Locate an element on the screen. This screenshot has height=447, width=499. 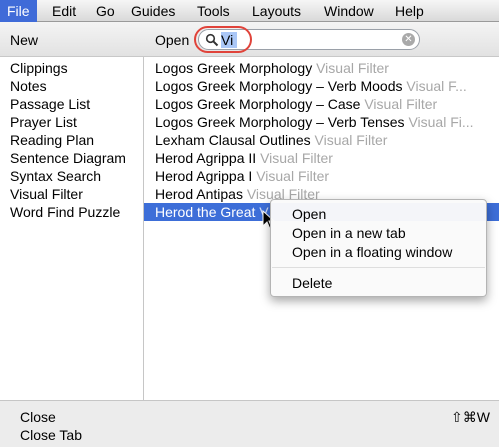
open-item: Herod Agrippa II Visual Filter is located at coordinates (321, 158).